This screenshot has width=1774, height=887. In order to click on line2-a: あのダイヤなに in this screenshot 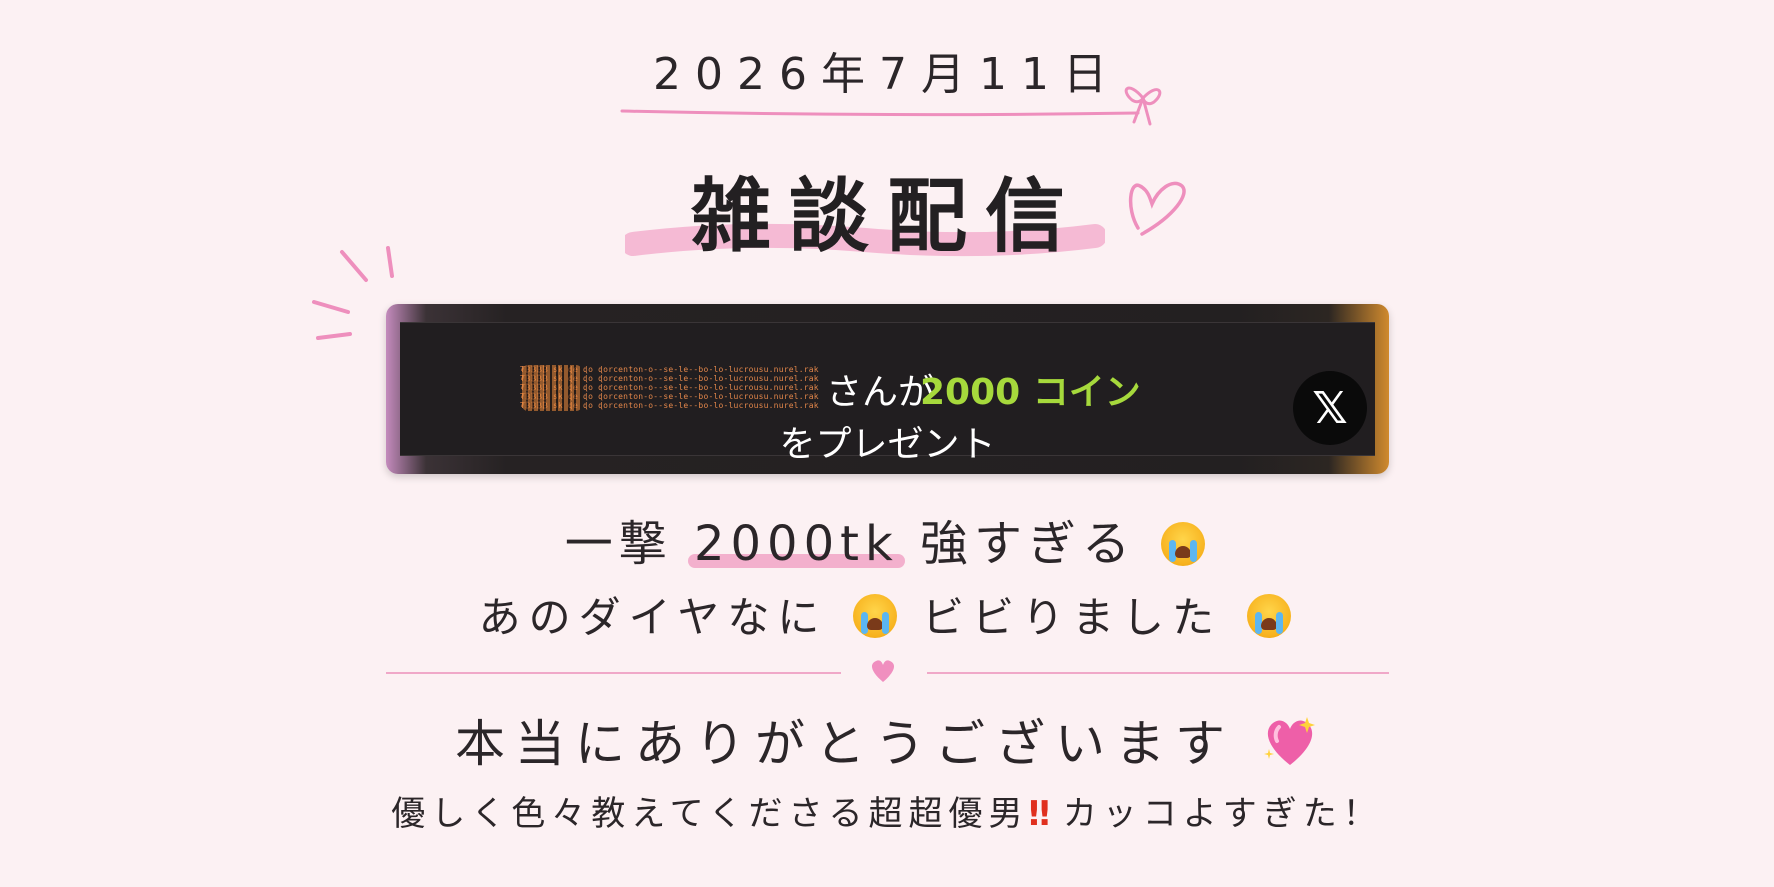, I will do `click(653, 617)`.